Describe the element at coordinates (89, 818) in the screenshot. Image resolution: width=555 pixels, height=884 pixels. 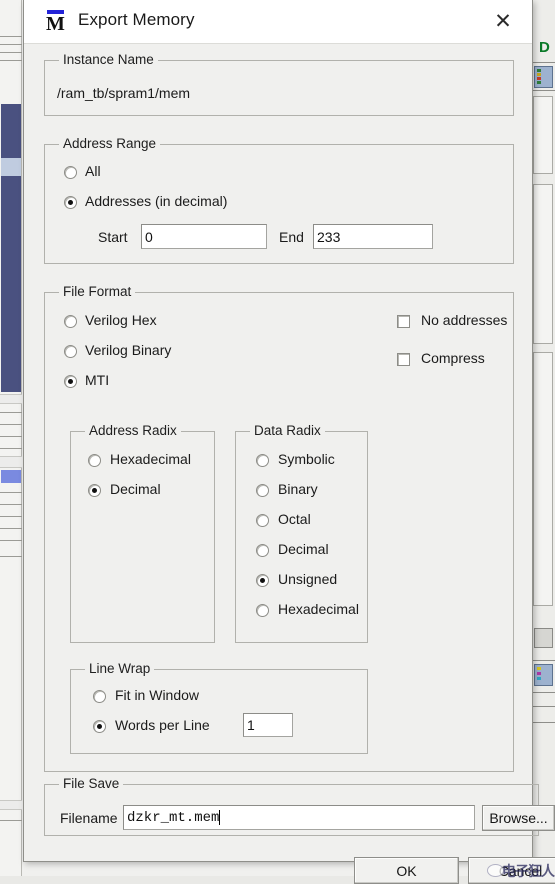
I see `filename-label: Filename` at that location.